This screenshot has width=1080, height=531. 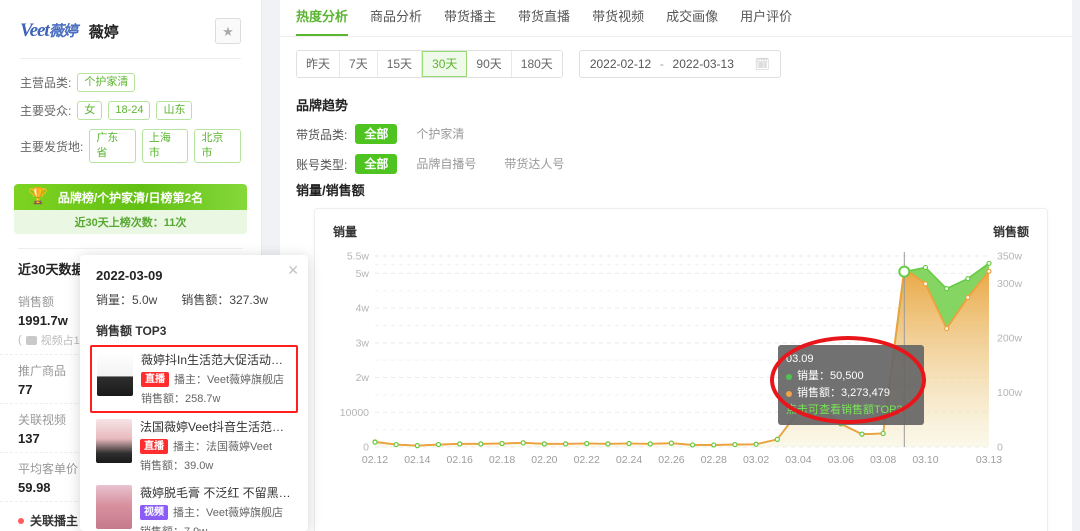 I want to click on item-type-badge: 视频, so click(x=154, y=512).